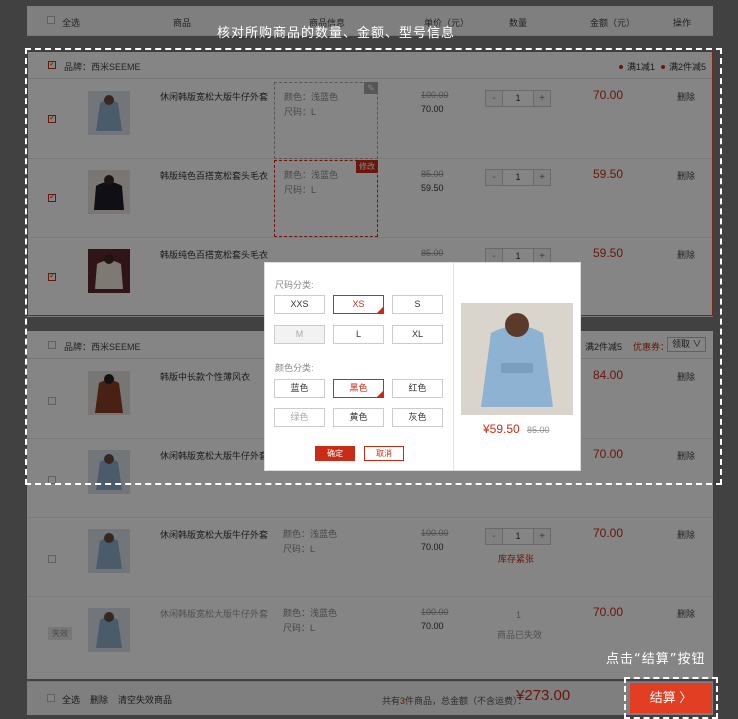 This screenshot has height=719, width=738. Describe the element at coordinates (417, 417) in the screenshot. I see `color-option: 灰色` at that location.